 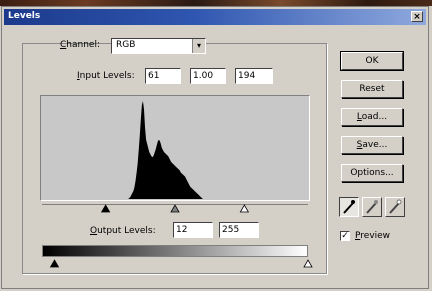 I want to click on title-bar: Levels ×, so click(x=215, y=17).